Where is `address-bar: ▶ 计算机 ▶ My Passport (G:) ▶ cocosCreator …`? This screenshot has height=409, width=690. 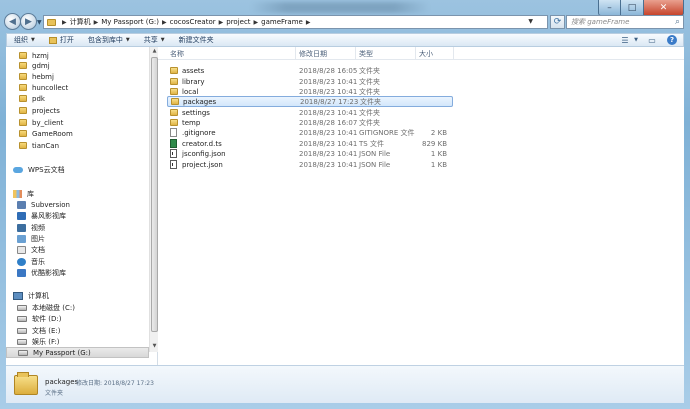 address-bar: ▶ 计算机 ▶ My Passport (G:) ▶ cocosCreator … is located at coordinates (295, 22).